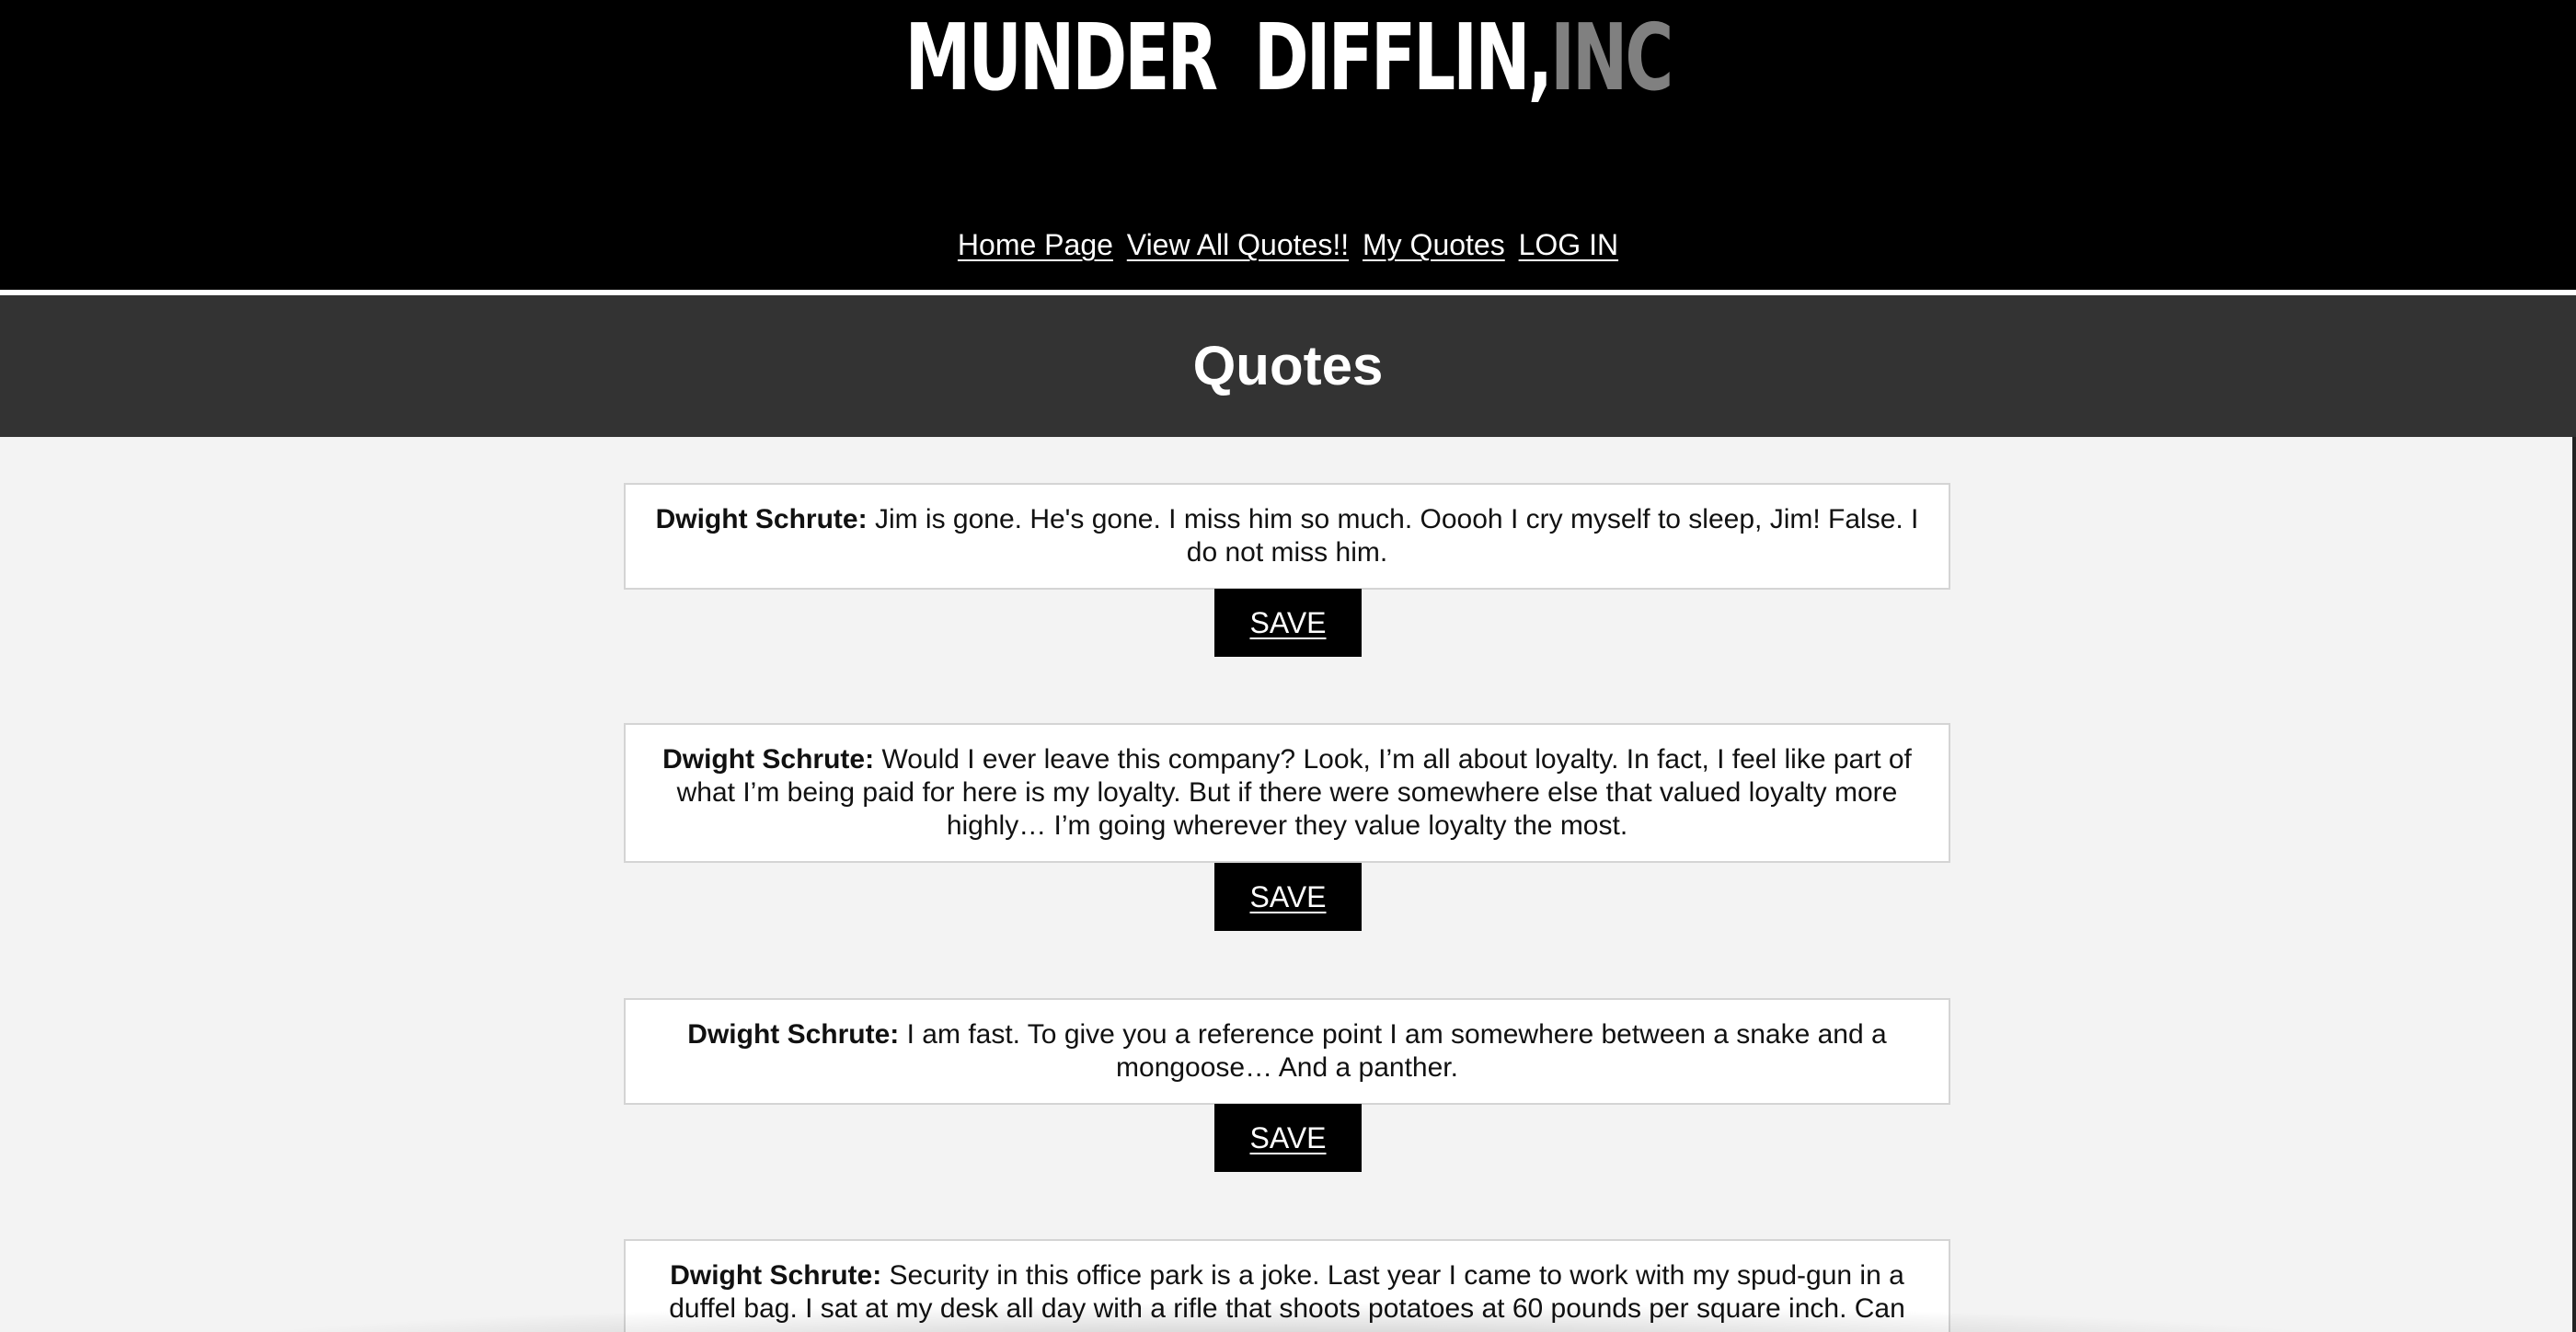 The height and width of the screenshot is (1332, 2576). I want to click on window-edge, so click(2574, 884).